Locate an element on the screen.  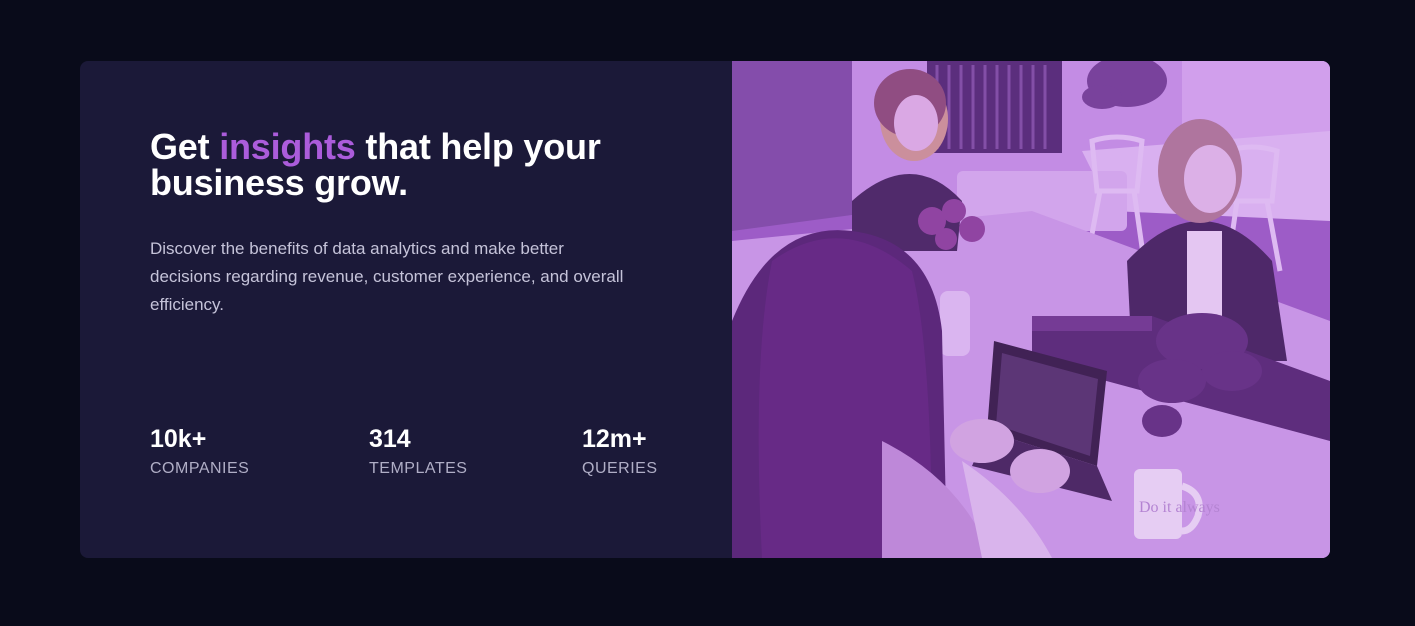
stat-companies: 10k+ COMPANIES is located at coordinates (199, 451).